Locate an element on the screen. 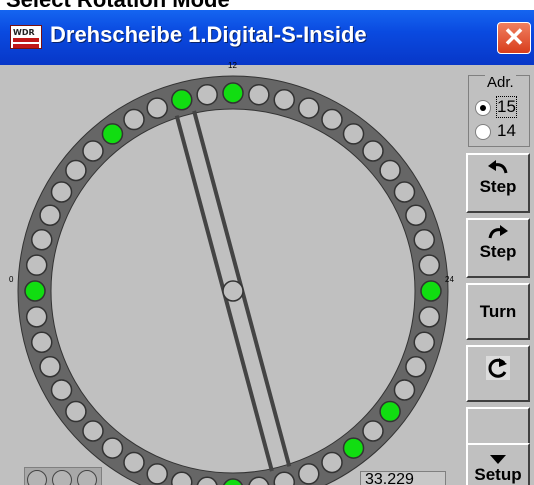  title-bar: WDR Drehscheibe 1.Digital-S-Inside ✕ is located at coordinates (267, 37).